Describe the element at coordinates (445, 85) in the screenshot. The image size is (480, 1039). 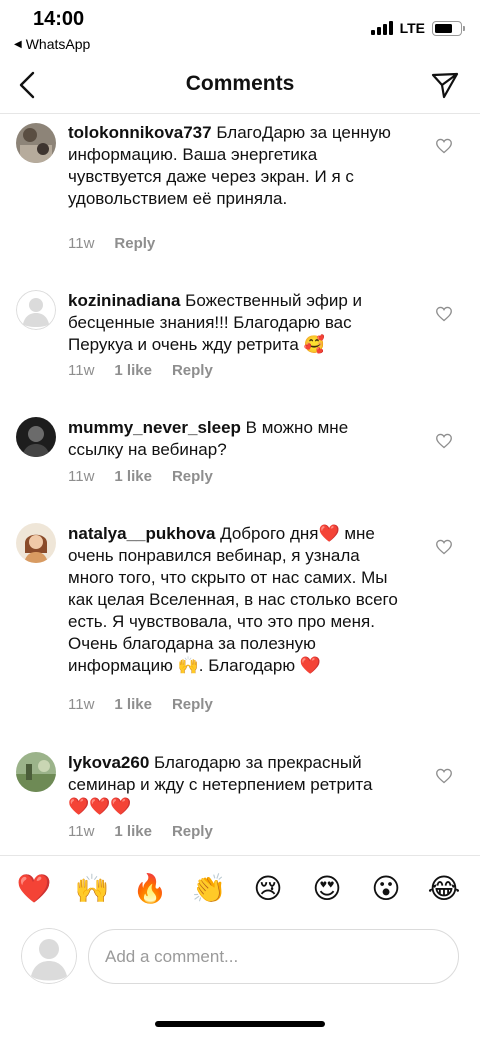
I see `send-icon` at that location.